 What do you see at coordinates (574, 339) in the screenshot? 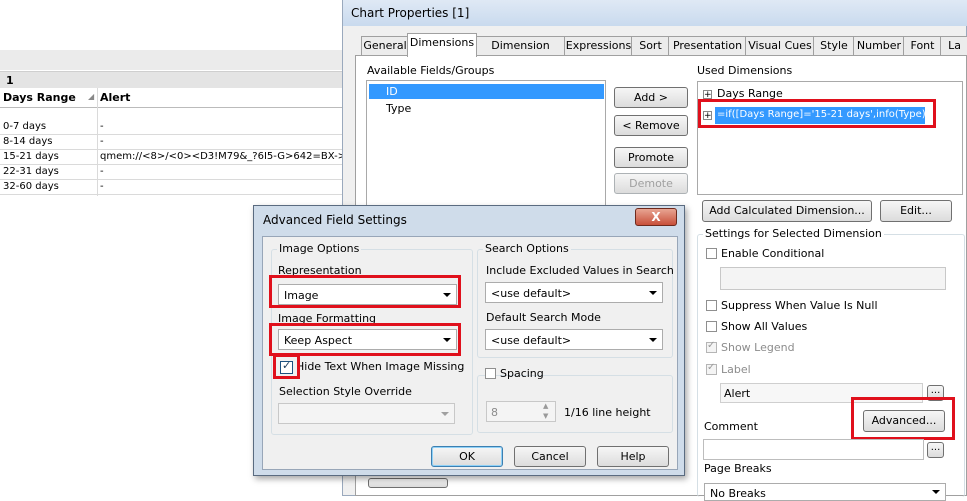
I see `default-search-select: <use default>` at bounding box center [574, 339].